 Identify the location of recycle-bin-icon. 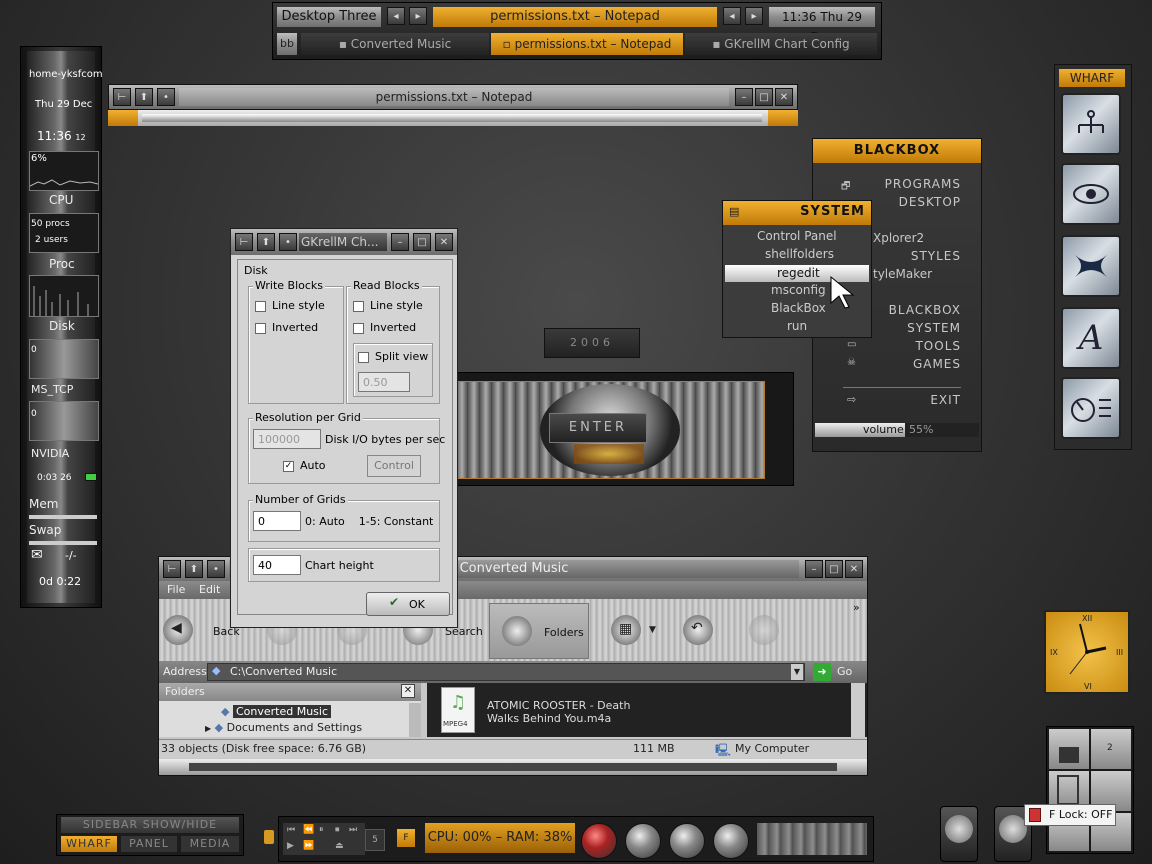
(959, 834).